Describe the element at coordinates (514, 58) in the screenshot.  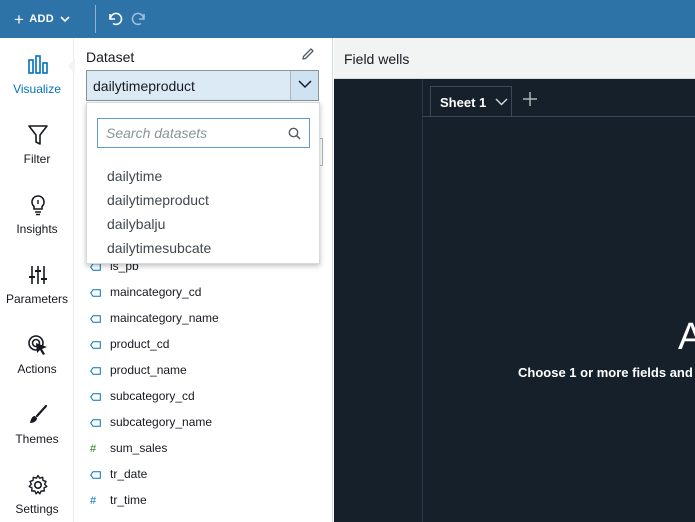
I see `field-wells-bar: Field wells` at that location.